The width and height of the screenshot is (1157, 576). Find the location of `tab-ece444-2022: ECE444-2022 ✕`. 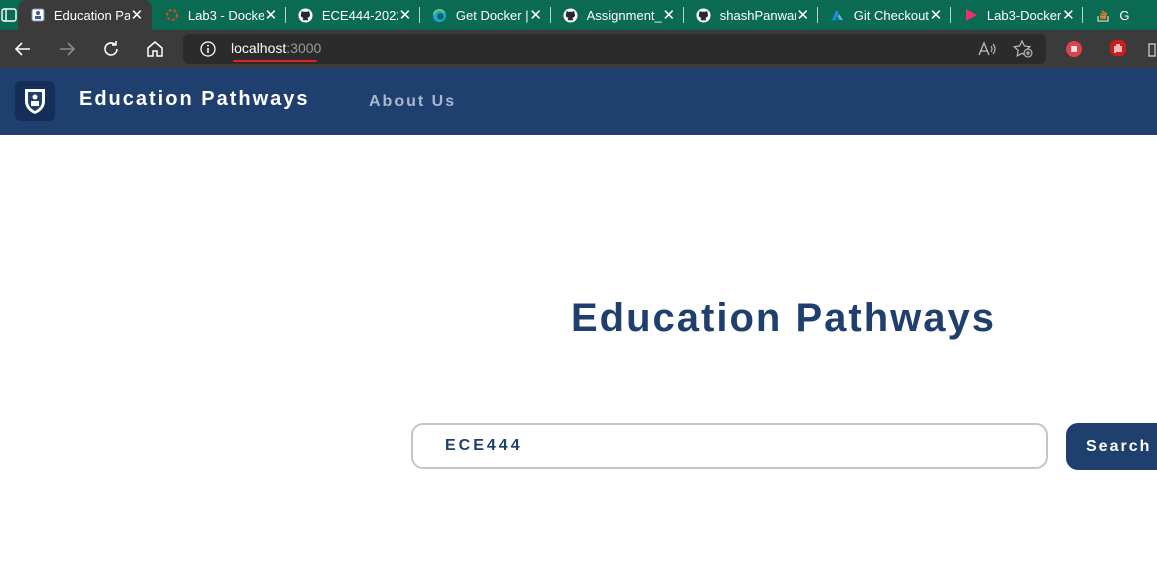

tab-ece444-2022: ECE444-2022 ✕ is located at coordinates (353, 15).